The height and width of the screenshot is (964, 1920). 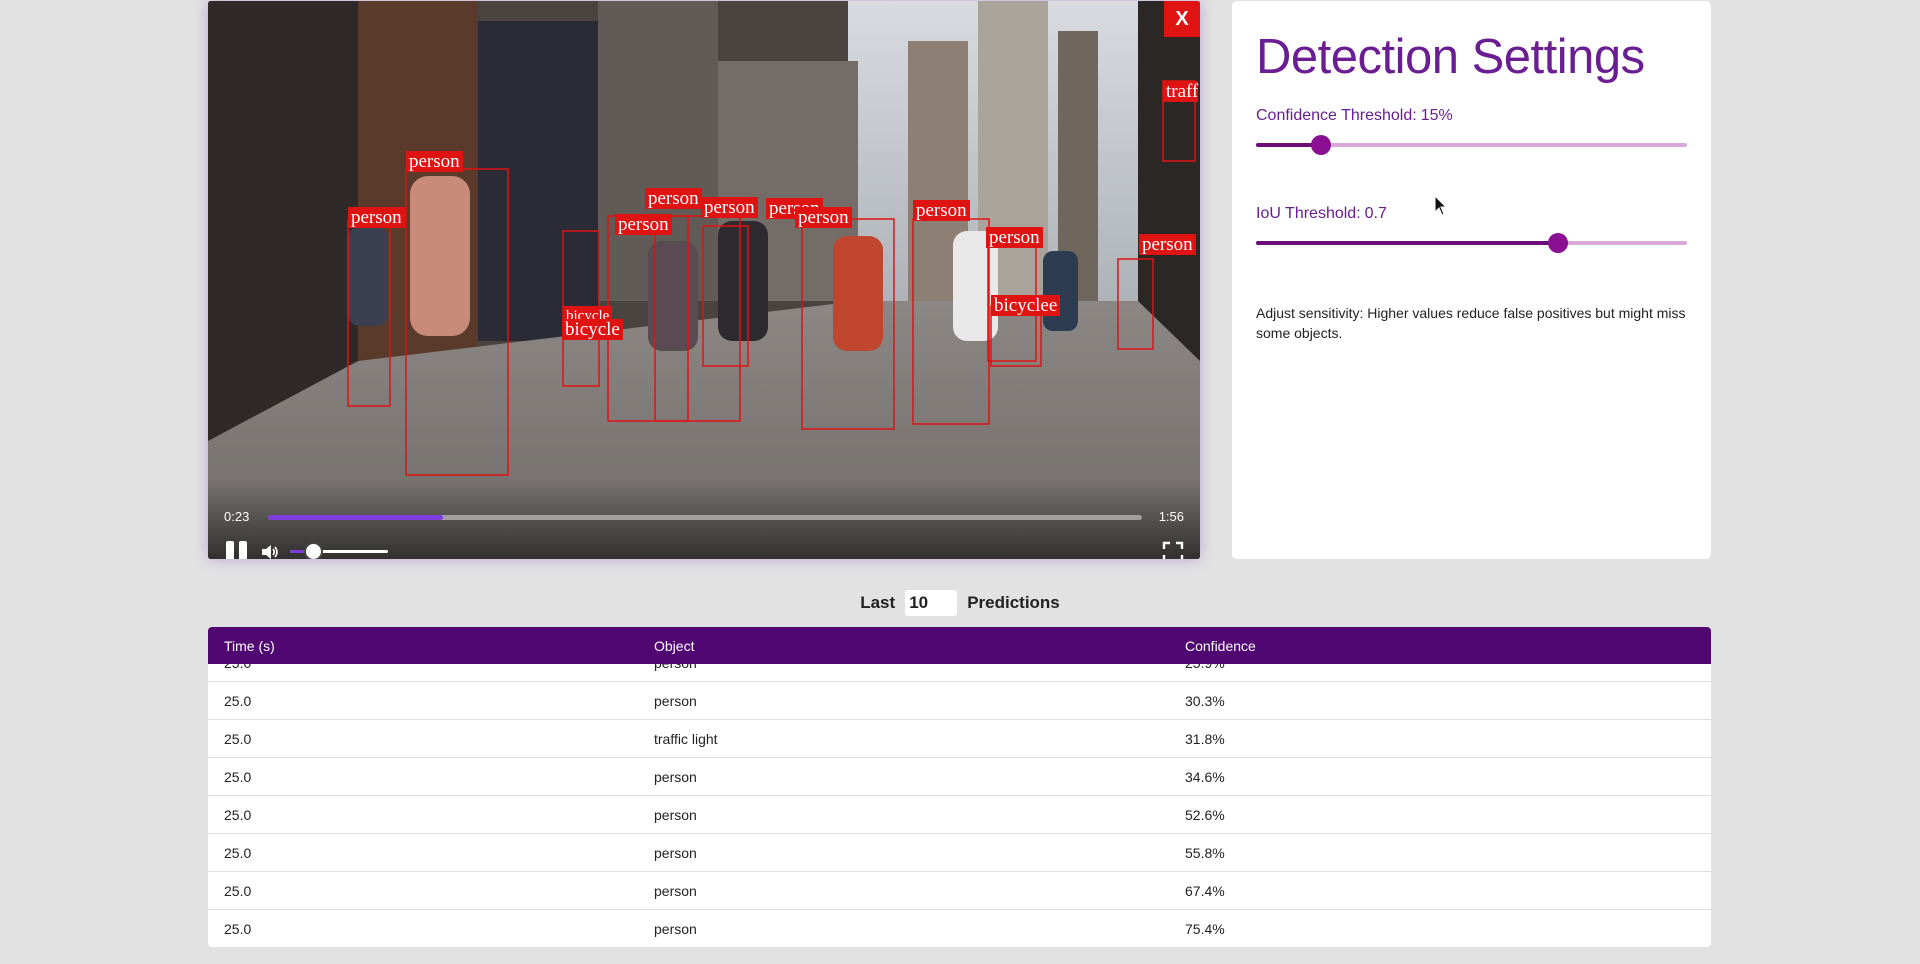 What do you see at coordinates (959, 645) in the screenshot?
I see `predictions-table-header: Time (s) Object Confidence` at bounding box center [959, 645].